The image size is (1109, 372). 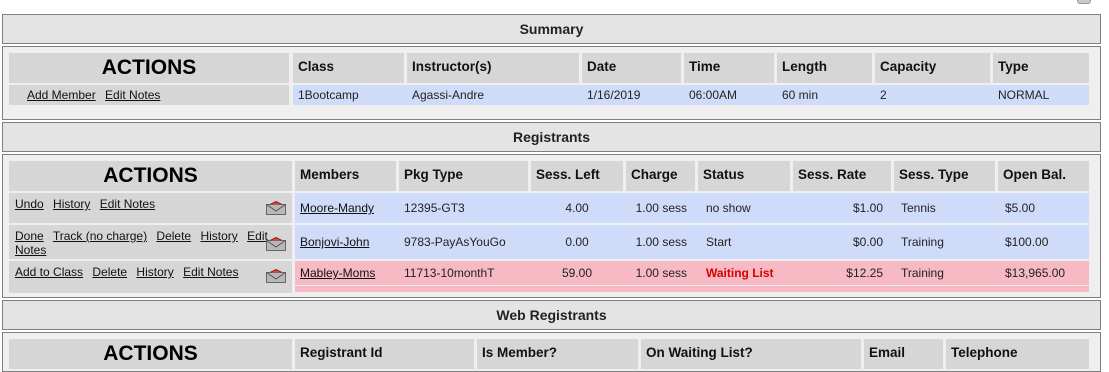 What do you see at coordinates (577, 273) in the screenshot?
I see `sess-left-value: 59.00` at bounding box center [577, 273].